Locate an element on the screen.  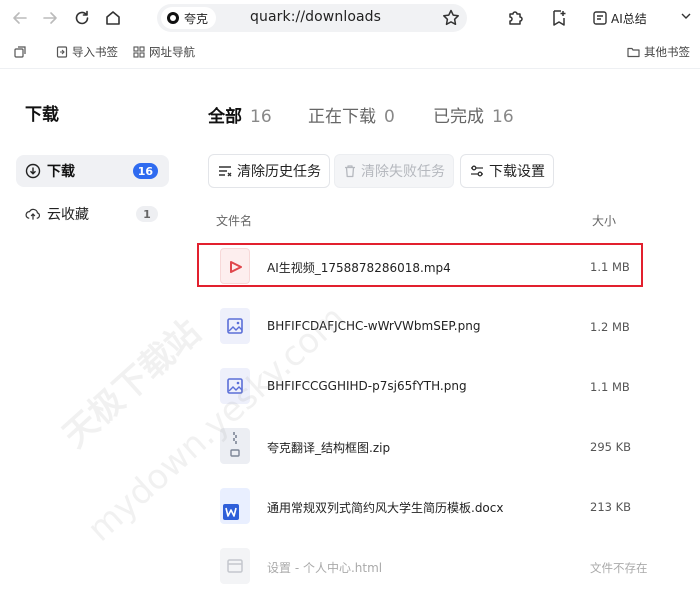
back-button is located at coordinates (20, 18).